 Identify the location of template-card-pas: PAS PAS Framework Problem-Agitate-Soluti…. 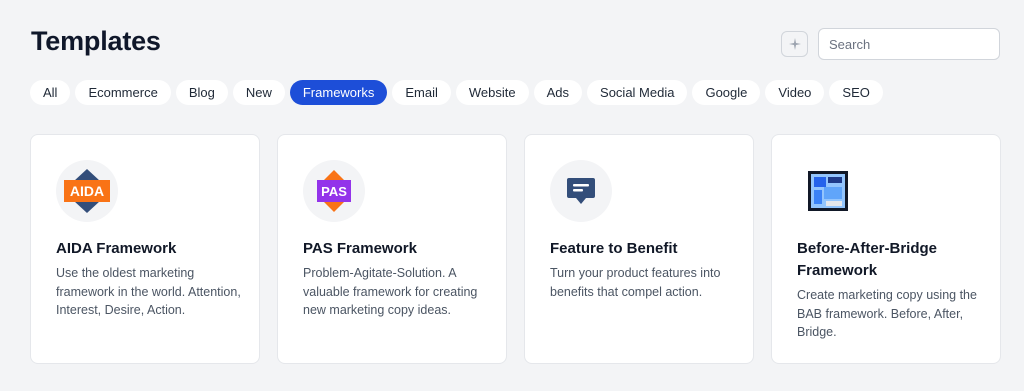
(392, 249).